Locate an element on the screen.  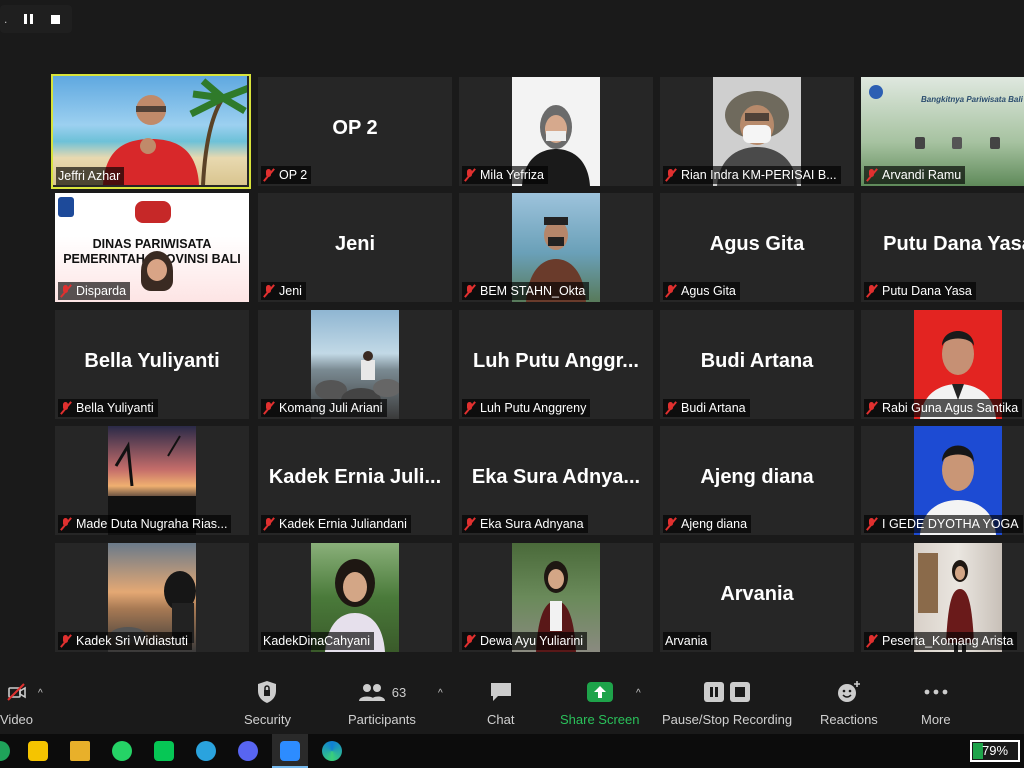
participant-name-label: Kadek Sri Widiastuti is located at coordinates (125, 641).